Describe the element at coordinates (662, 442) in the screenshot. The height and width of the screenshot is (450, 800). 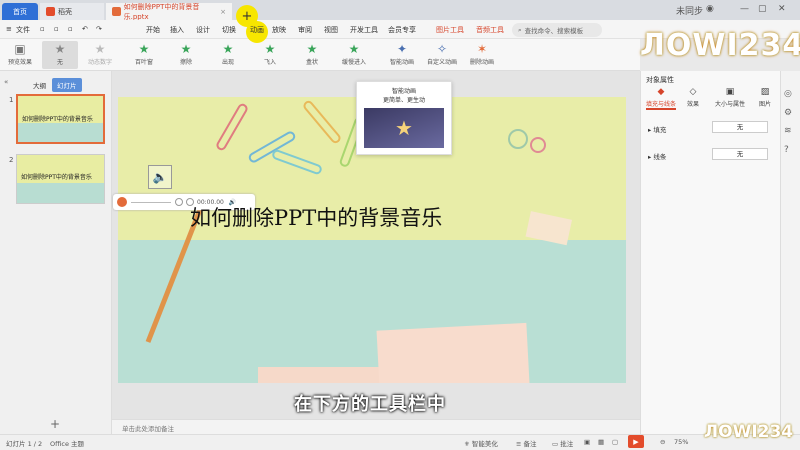
I see `zoom-out-icon: ⊖` at that location.